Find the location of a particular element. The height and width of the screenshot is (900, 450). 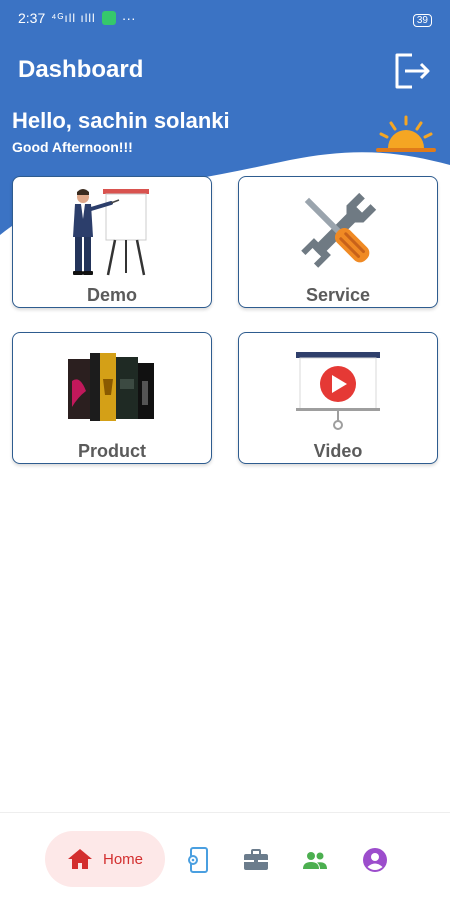

nav-device-tab is located at coordinates (197, 860).